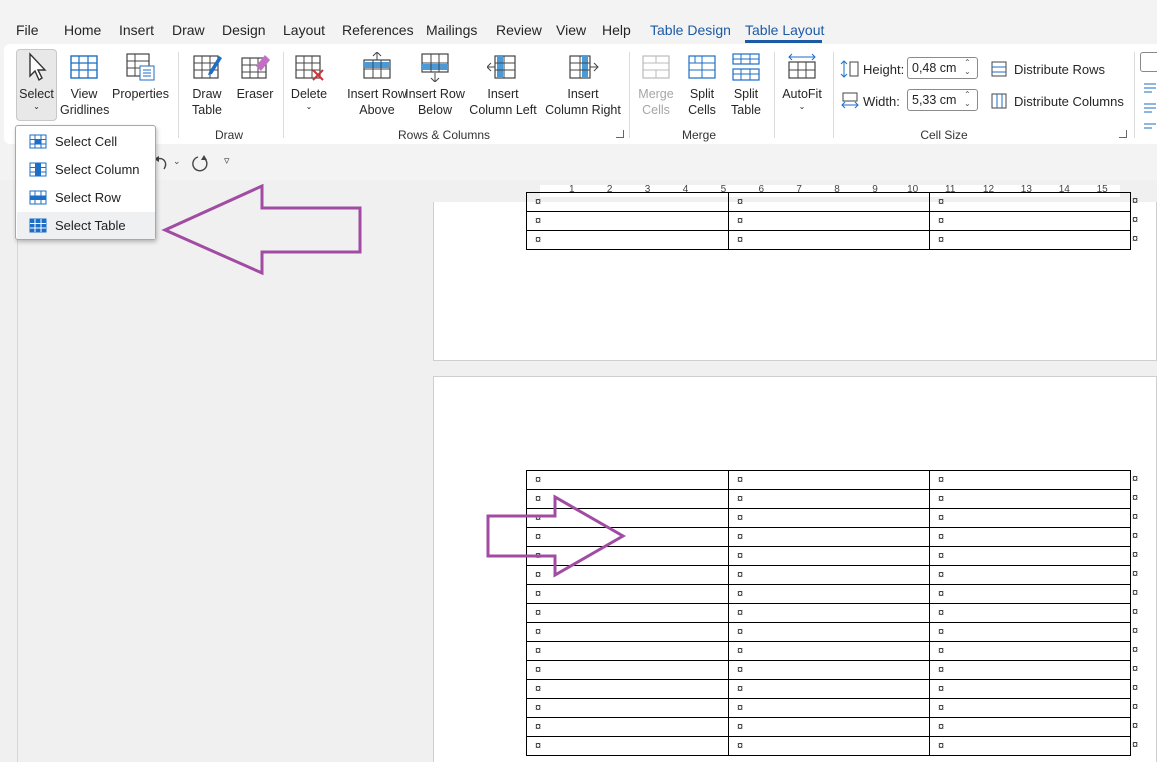 The image size is (1157, 762). I want to click on merge-cells-button: Merge Cells, so click(656, 85).